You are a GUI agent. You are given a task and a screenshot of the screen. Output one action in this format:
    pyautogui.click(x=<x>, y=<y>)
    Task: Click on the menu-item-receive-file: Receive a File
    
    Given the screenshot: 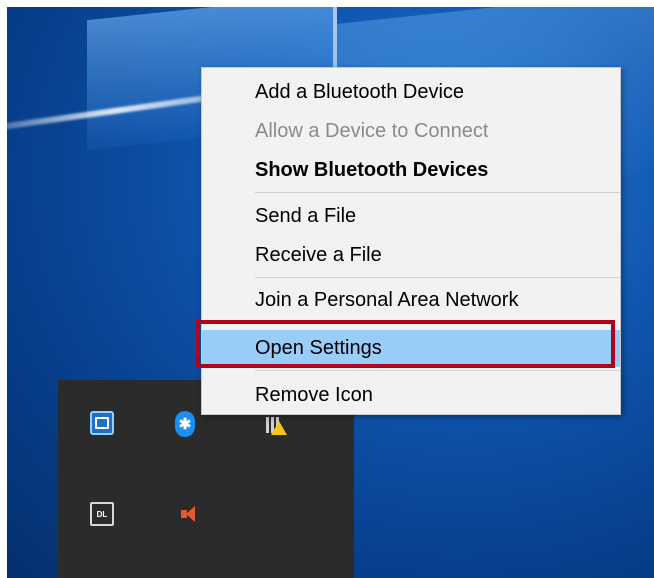 What is the action you would take?
    pyautogui.click(x=411, y=255)
    